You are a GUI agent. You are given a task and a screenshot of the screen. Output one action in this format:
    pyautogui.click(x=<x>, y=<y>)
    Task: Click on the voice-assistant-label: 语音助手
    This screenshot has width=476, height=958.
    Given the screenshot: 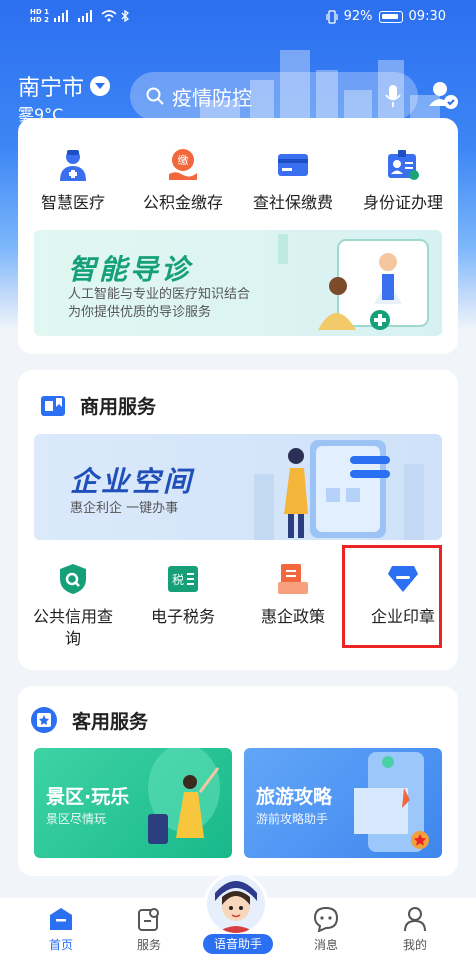 What is the action you would take?
    pyautogui.click(x=238, y=944)
    